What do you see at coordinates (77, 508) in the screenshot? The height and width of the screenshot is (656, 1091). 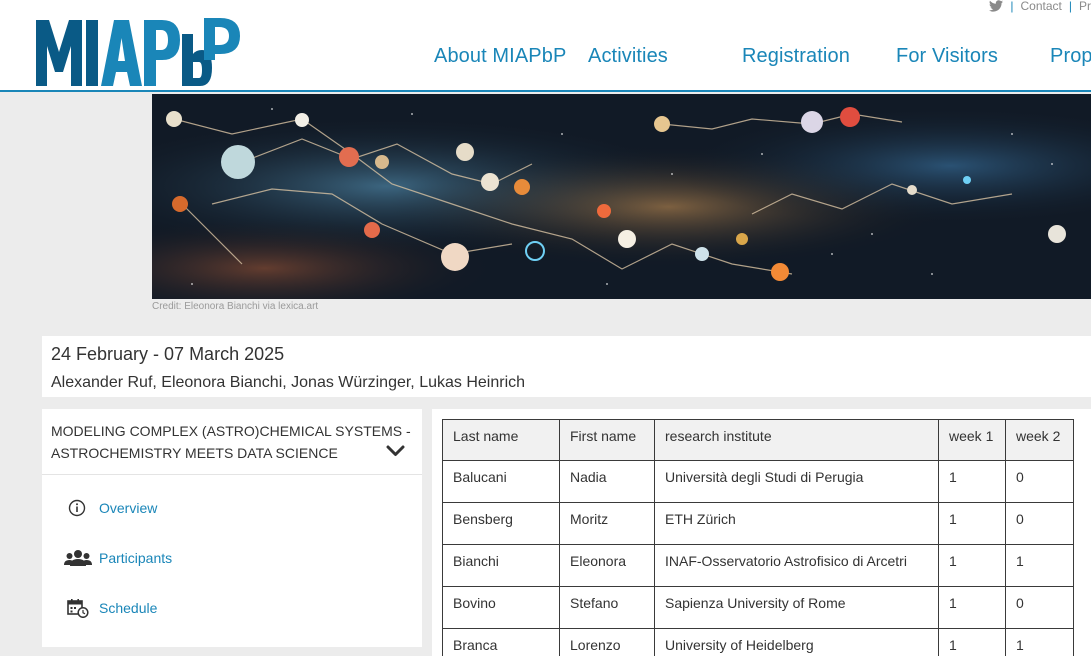 I see `info-icon` at bounding box center [77, 508].